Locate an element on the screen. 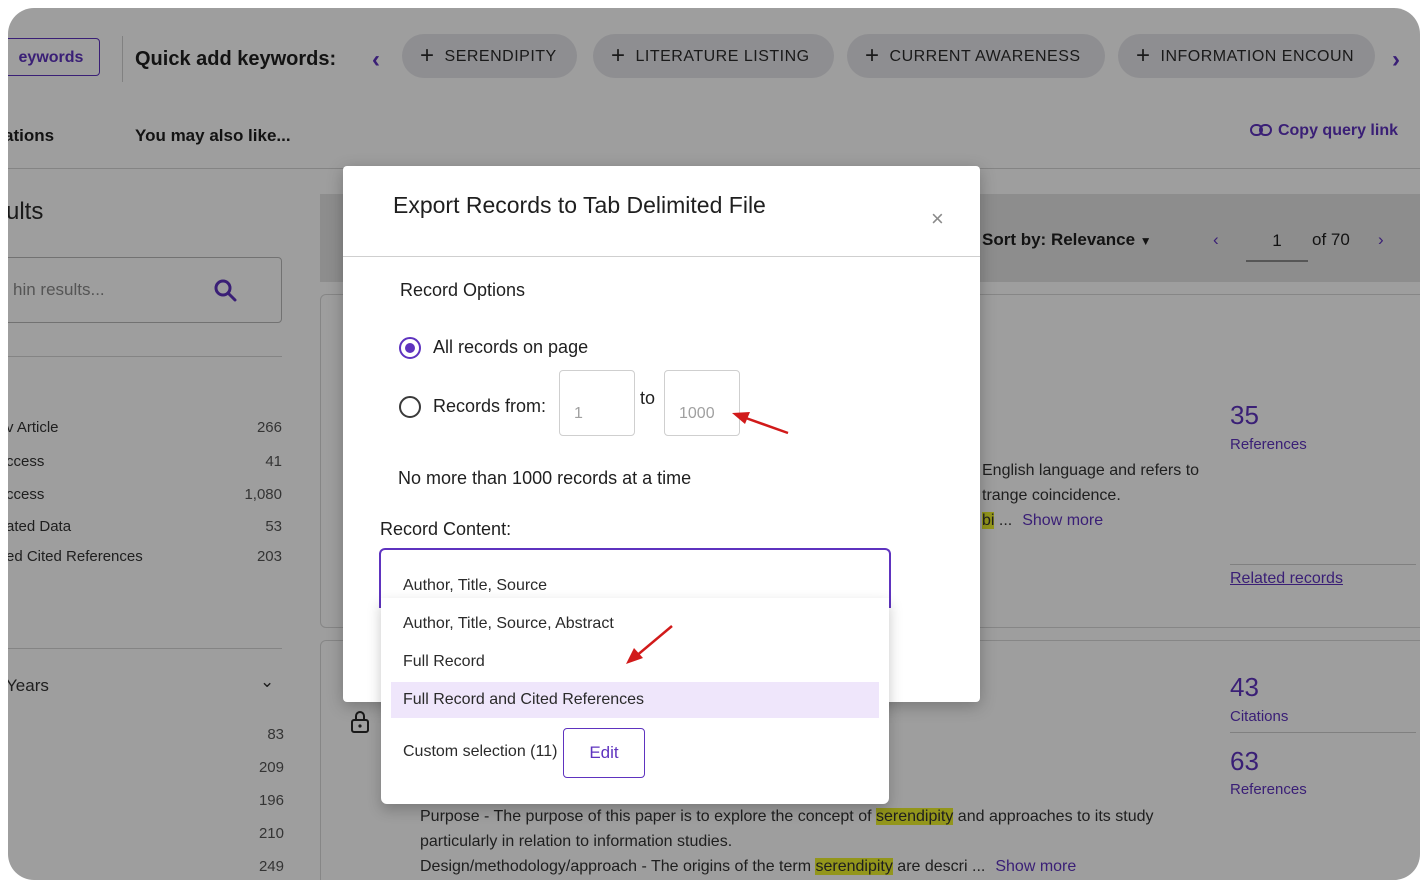 The width and height of the screenshot is (1427, 883). dropdown-option: Author, Title, Source is located at coordinates (475, 586).